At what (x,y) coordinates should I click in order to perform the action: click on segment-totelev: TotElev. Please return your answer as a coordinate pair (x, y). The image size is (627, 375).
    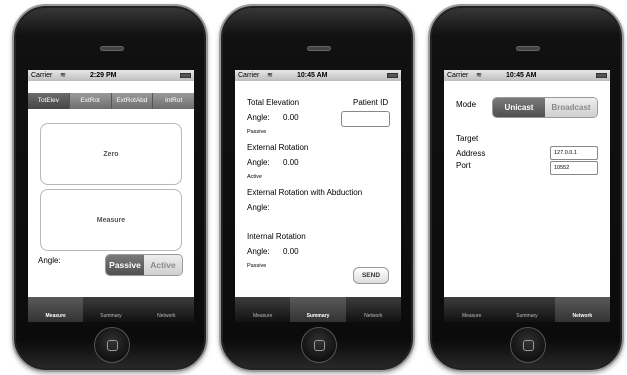
    Looking at the image, I should click on (49, 101).